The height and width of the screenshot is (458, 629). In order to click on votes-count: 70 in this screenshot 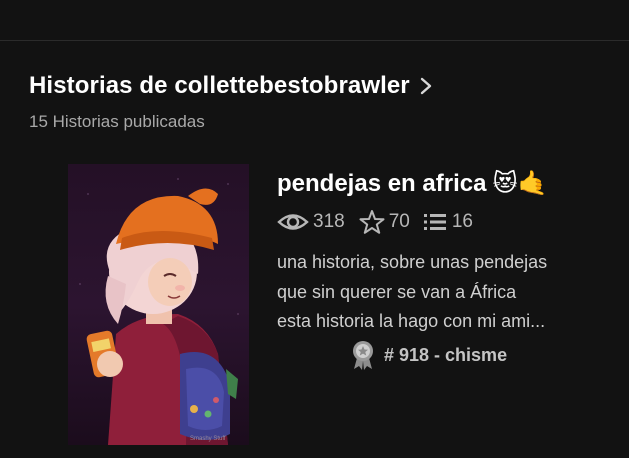, I will do `click(399, 221)`.